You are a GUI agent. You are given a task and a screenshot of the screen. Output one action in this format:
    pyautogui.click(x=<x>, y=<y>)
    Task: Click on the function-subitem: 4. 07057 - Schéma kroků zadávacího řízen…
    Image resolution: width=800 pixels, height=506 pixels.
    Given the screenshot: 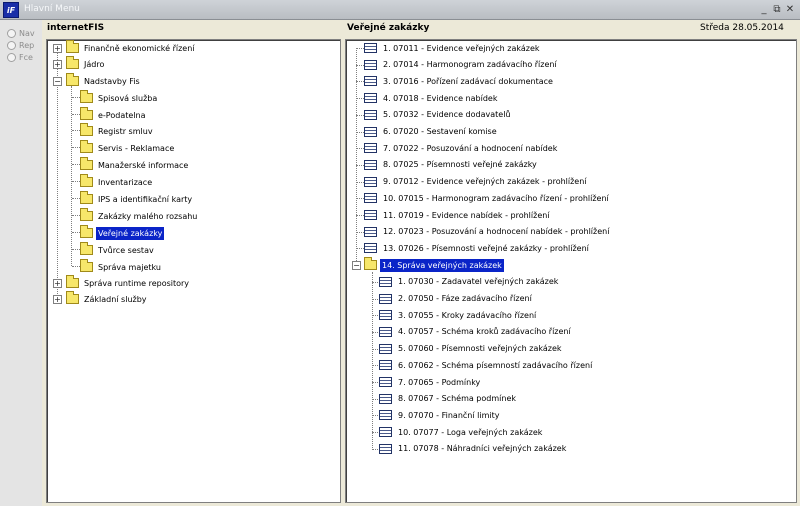 What is the action you would take?
    pyautogui.click(x=476, y=332)
    